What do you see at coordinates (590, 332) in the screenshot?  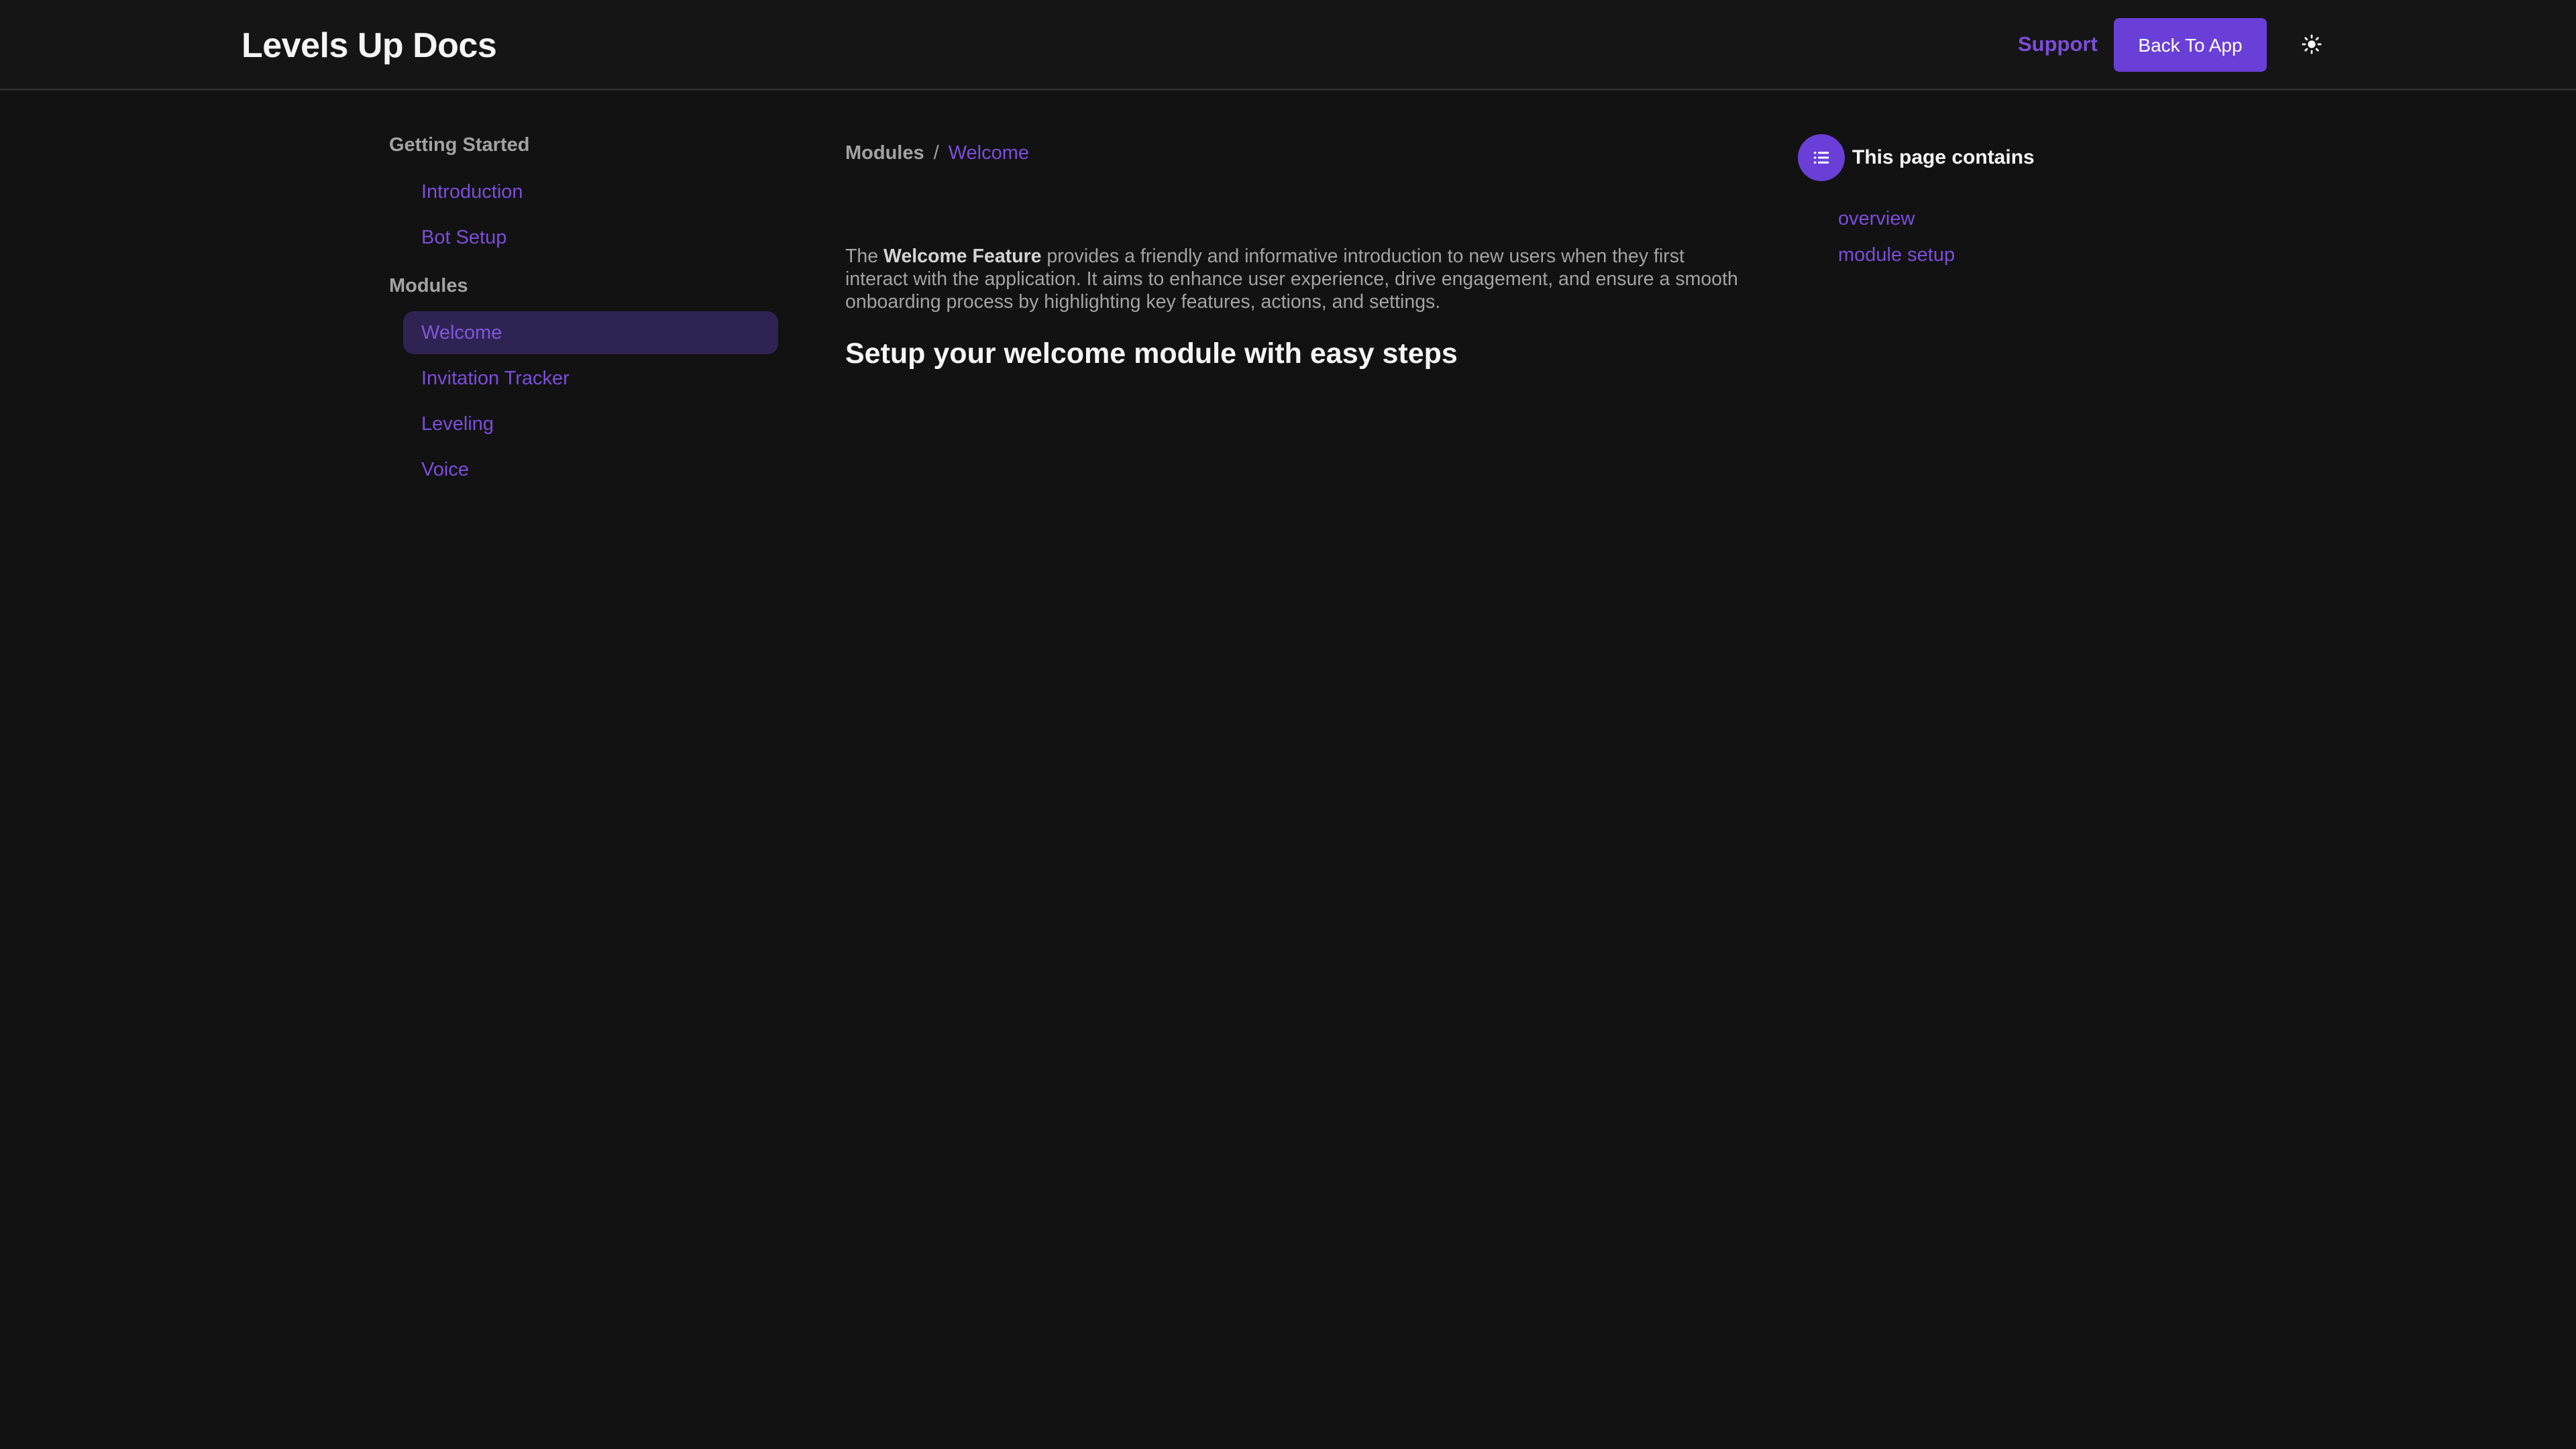 I see `sidebar-item-welcome: Welcome` at bounding box center [590, 332].